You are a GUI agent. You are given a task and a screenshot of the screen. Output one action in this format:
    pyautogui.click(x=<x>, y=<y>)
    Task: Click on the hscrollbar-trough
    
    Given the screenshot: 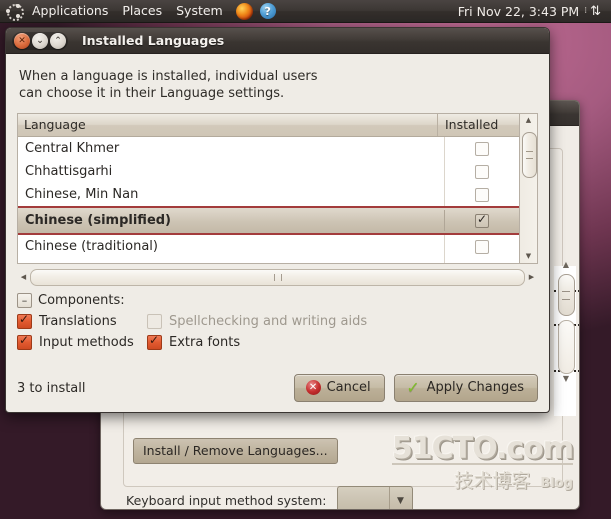 What is the action you would take?
    pyautogui.click(x=277, y=277)
    